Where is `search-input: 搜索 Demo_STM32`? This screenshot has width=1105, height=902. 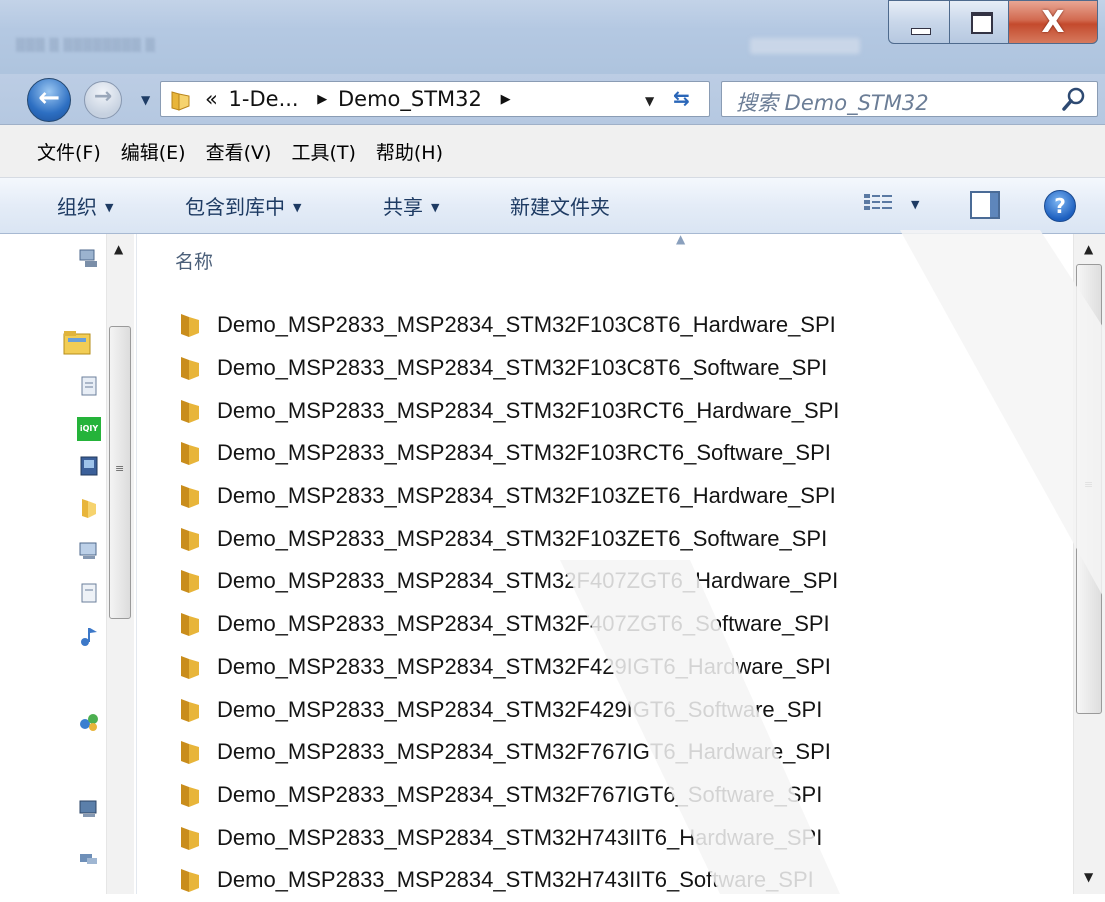 search-input: 搜索 Demo_STM32 is located at coordinates (832, 102).